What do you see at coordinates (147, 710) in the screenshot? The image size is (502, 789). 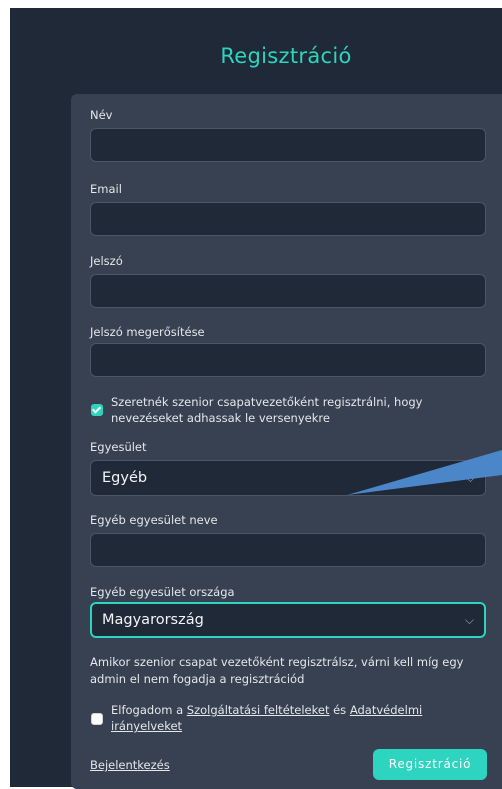 I see `terms-prefix: Elfogadom a` at bounding box center [147, 710].